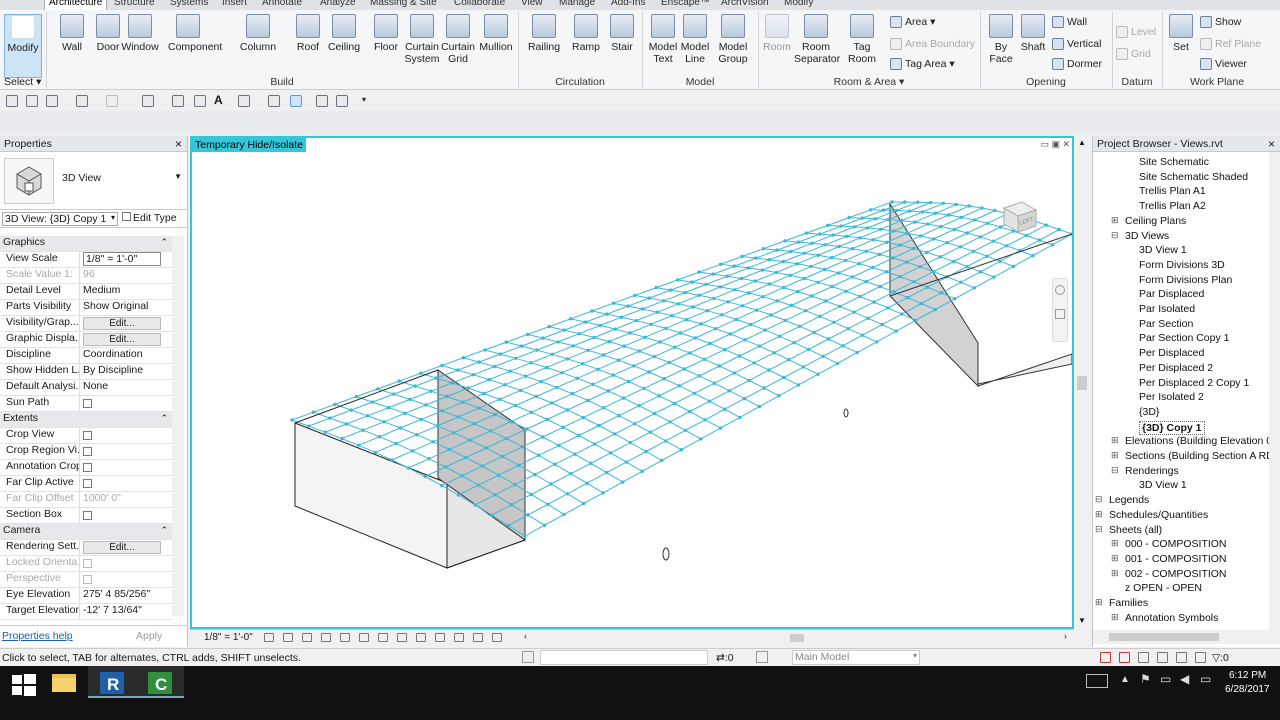 The image size is (1280, 720). What do you see at coordinates (1165, 679) in the screenshot?
I see `network-icon: ▭` at bounding box center [1165, 679].